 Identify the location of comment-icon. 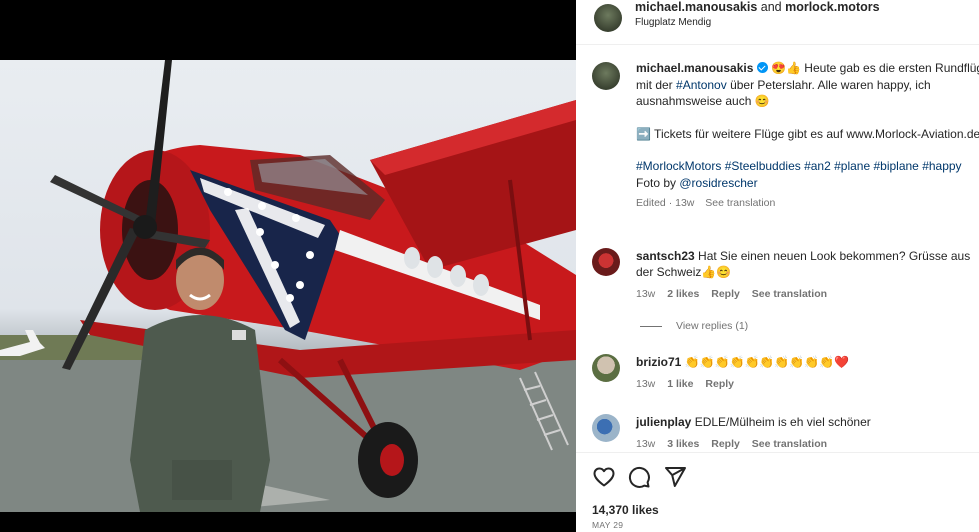
(639, 477).